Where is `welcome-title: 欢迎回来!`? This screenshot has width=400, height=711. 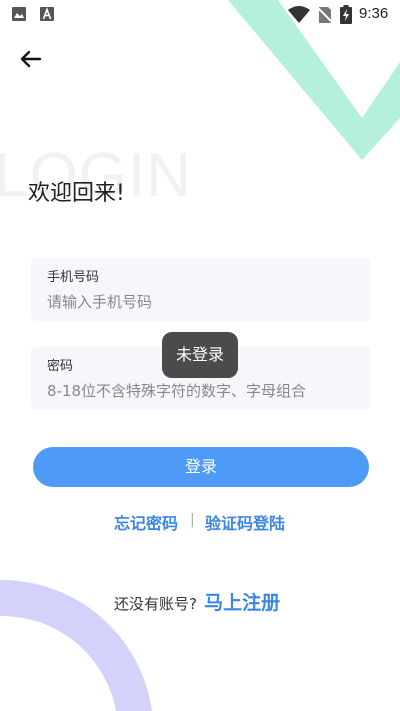 welcome-title: 欢迎回来! is located at coordinates (76, 193).